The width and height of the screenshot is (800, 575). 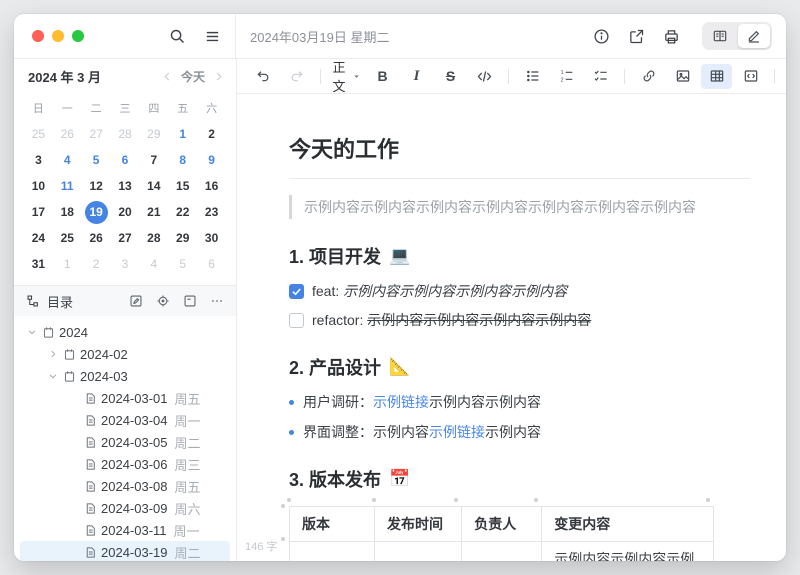 What do you see at coordinates (67, 186) in the screenshot?
I see `calendar-day-cell: 11` at bounding box center [67, 186].